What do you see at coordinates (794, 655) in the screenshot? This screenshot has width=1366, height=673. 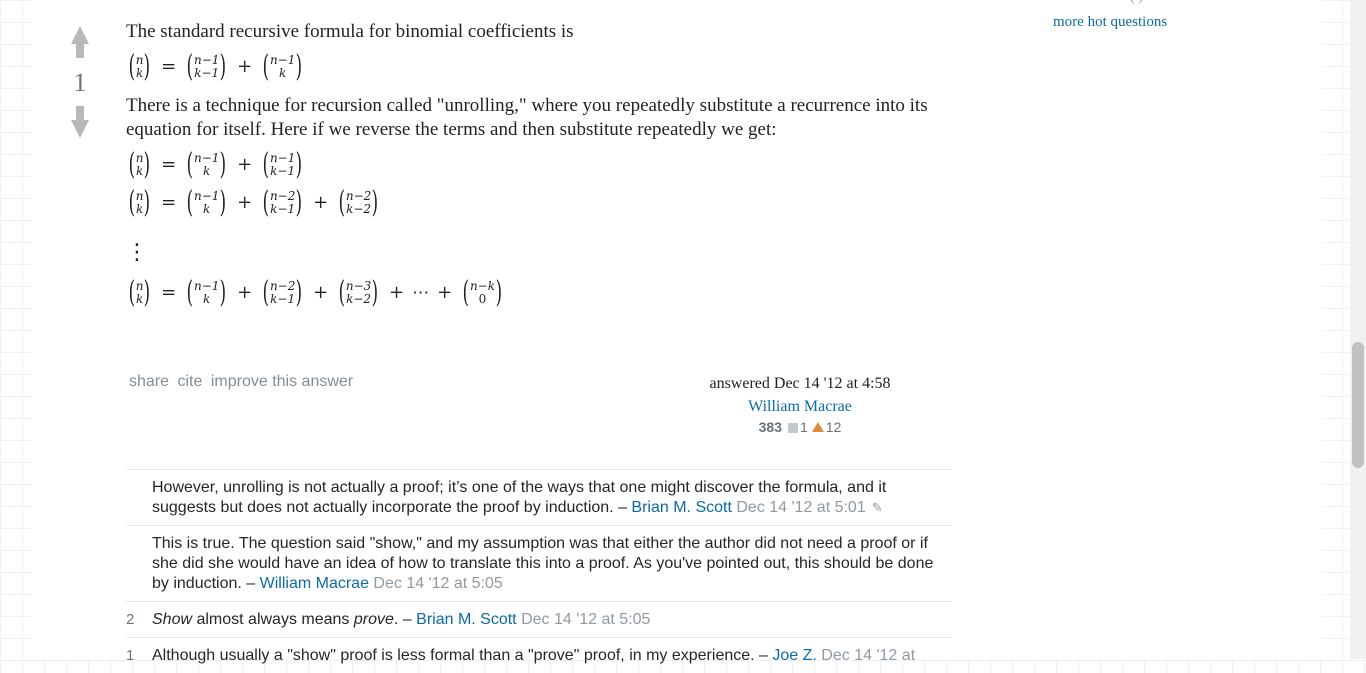 I see `comment-user-link: Joe Z.` at bounding box center [794, 655].